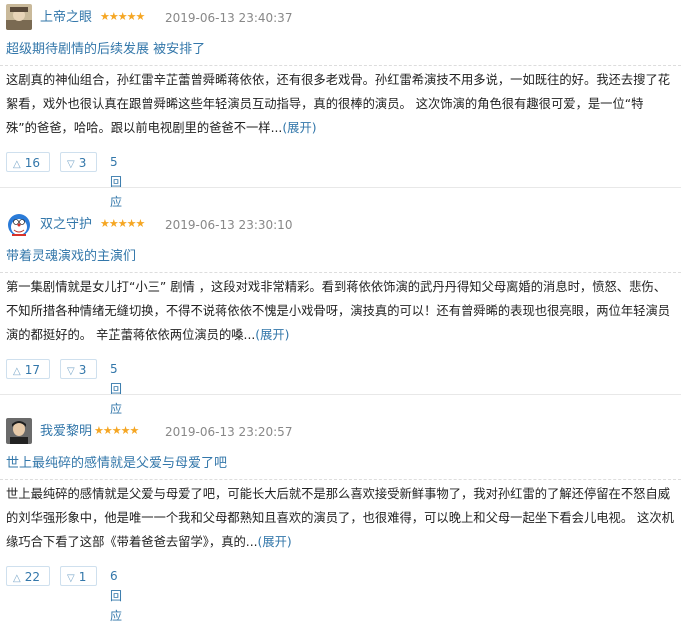  What do you see at coordinates (32, 370) in the screenshot?
I see `upvote-count: 17` at bounding box center [32, 370].